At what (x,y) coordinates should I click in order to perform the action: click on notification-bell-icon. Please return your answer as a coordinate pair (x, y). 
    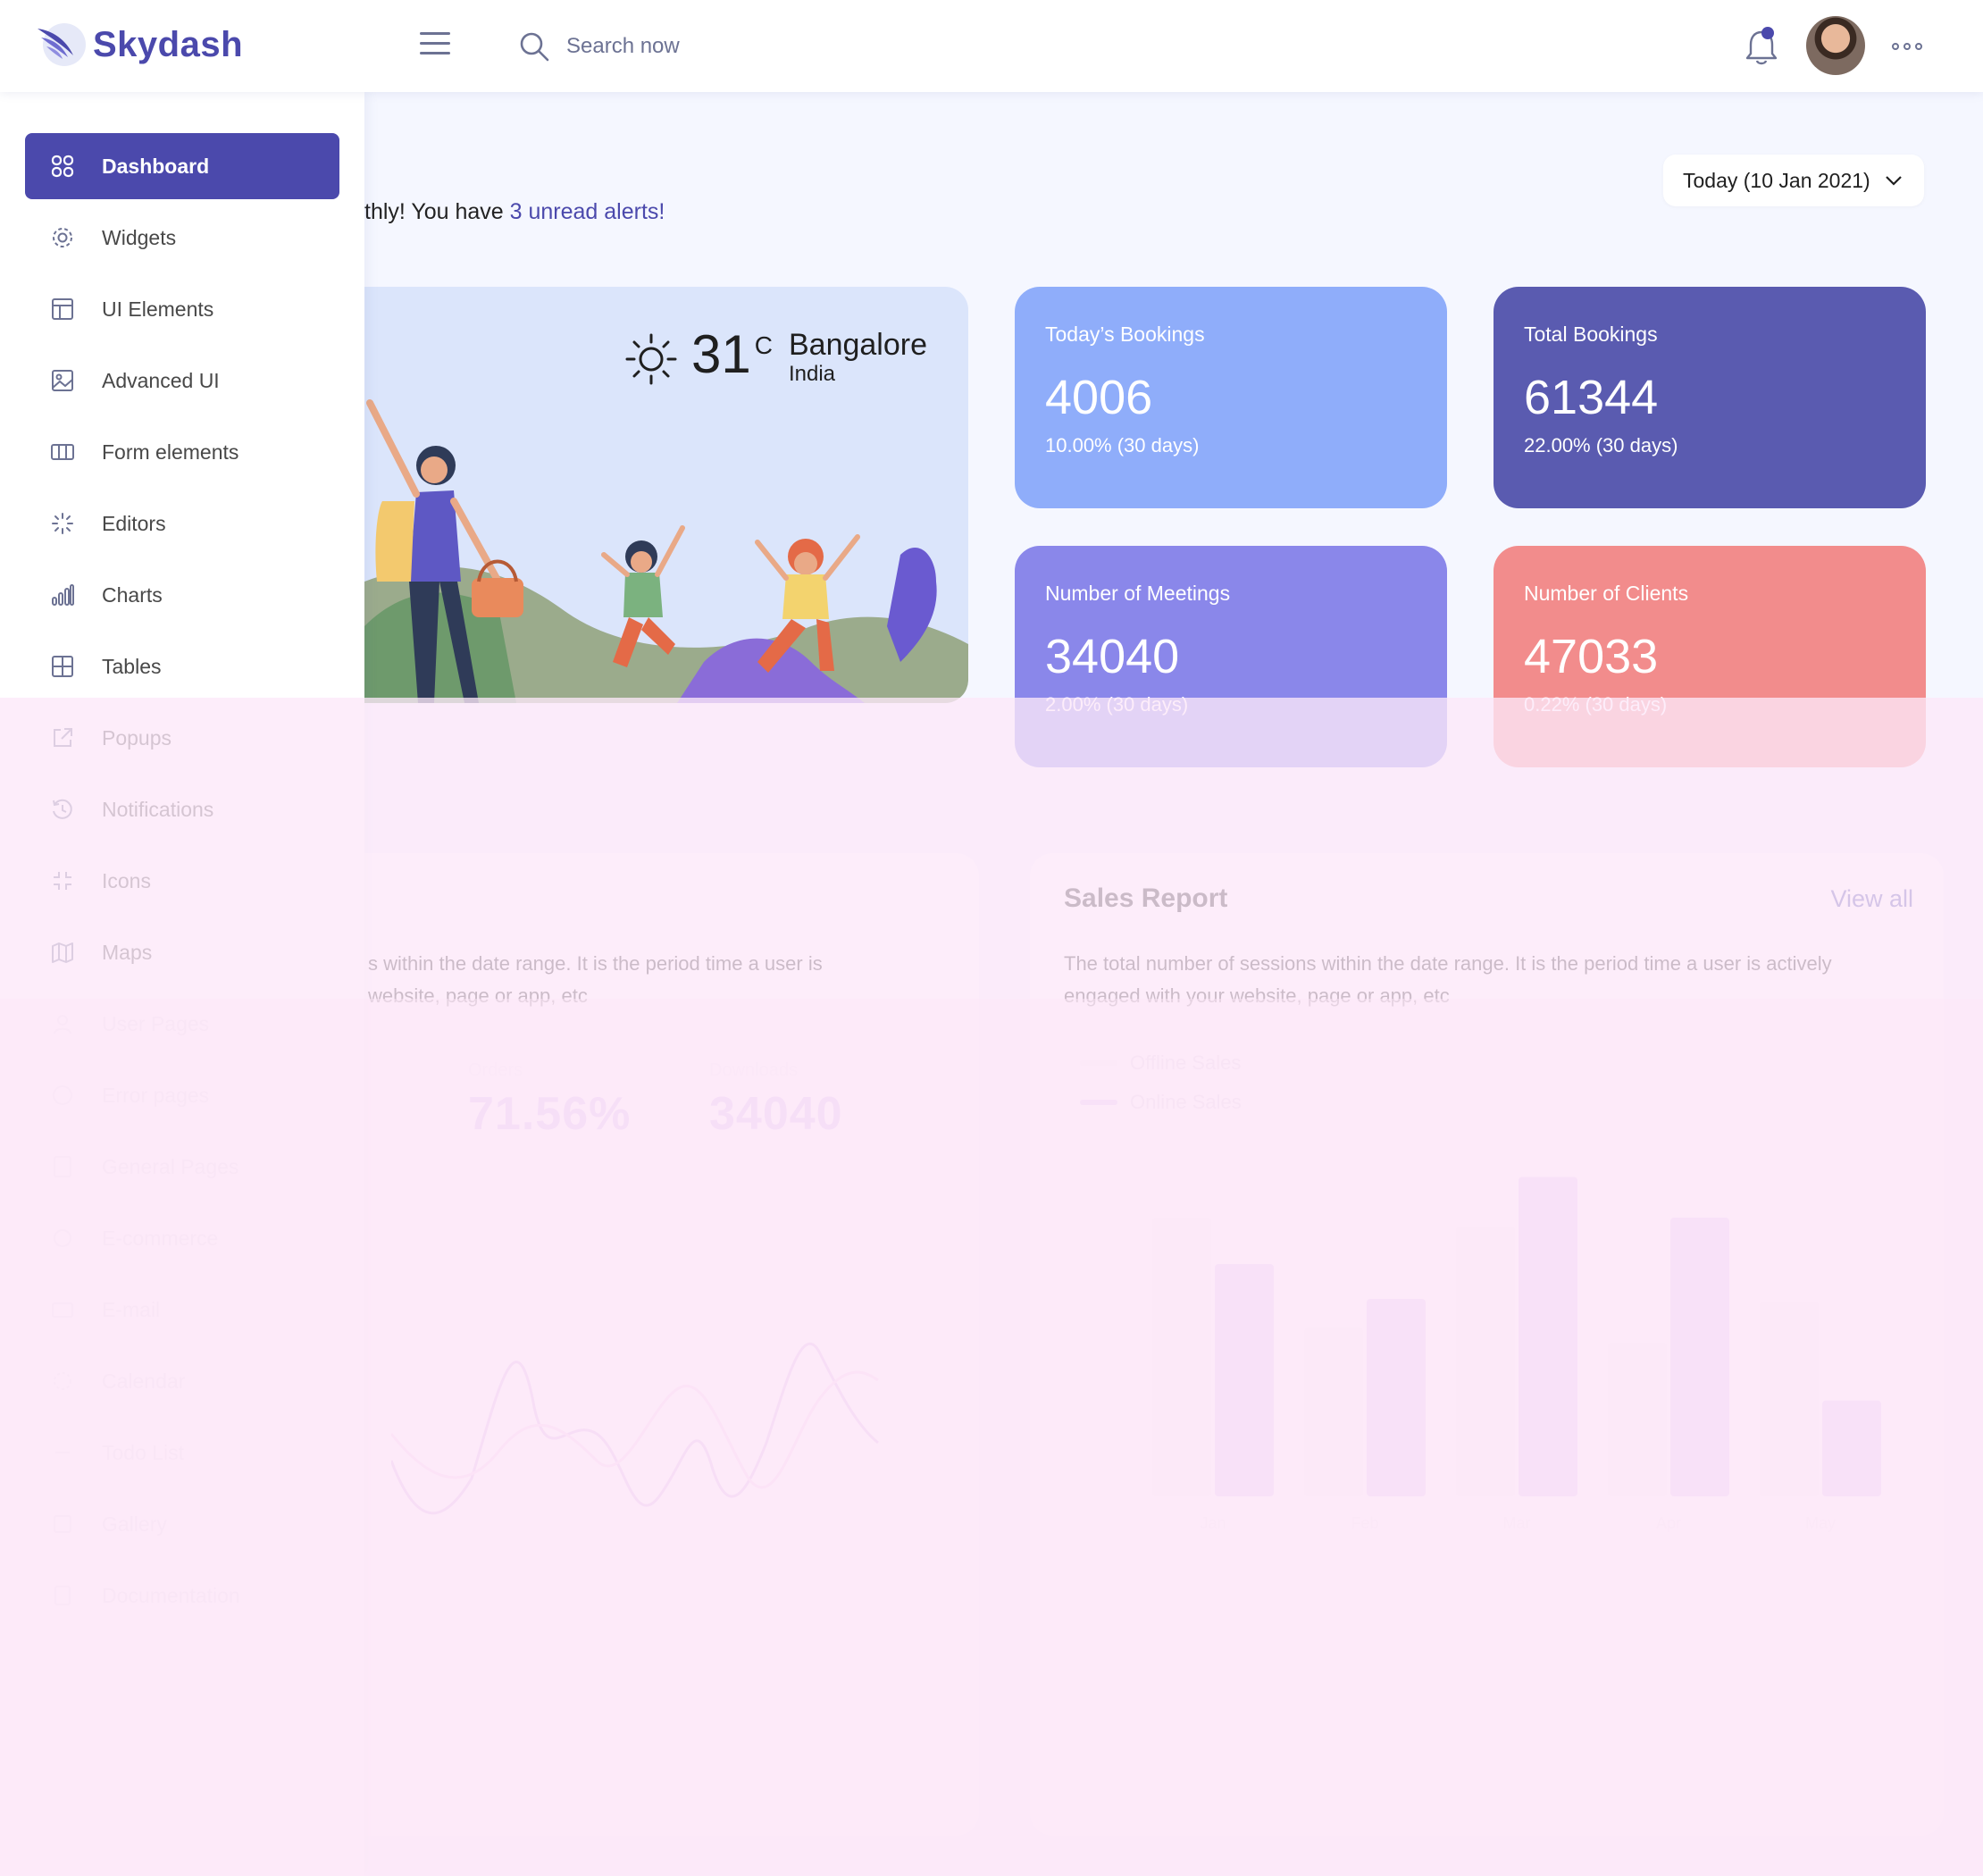
    Looking at the image, I should click on (1762, 46).